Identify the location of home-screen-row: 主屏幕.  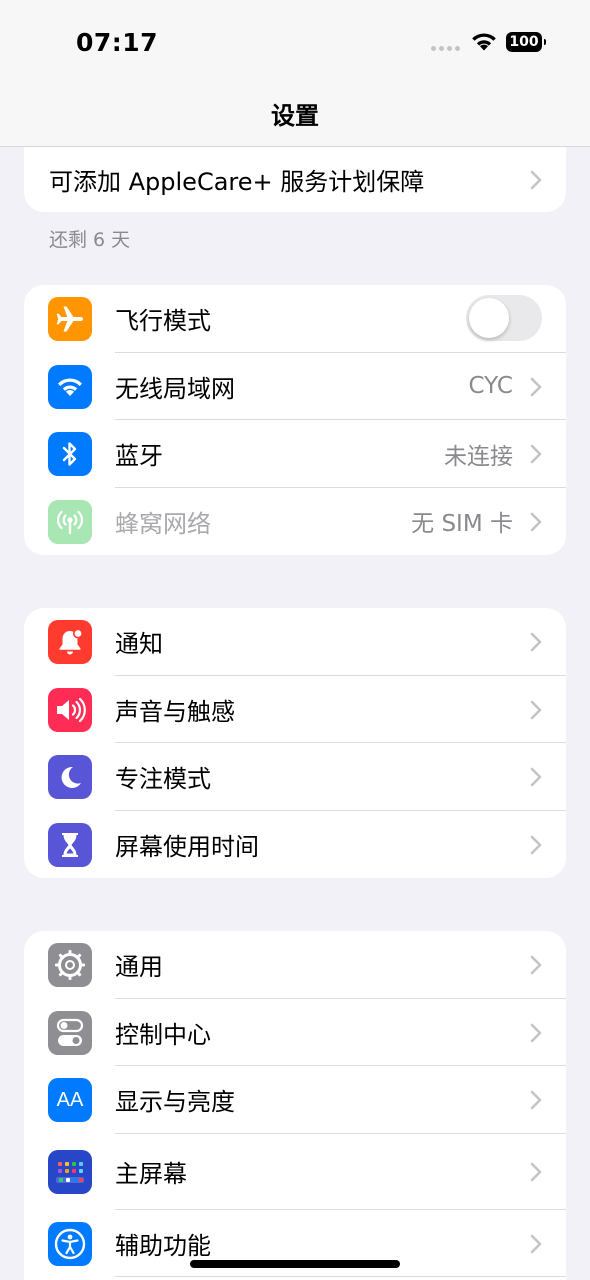
(295, 1172).